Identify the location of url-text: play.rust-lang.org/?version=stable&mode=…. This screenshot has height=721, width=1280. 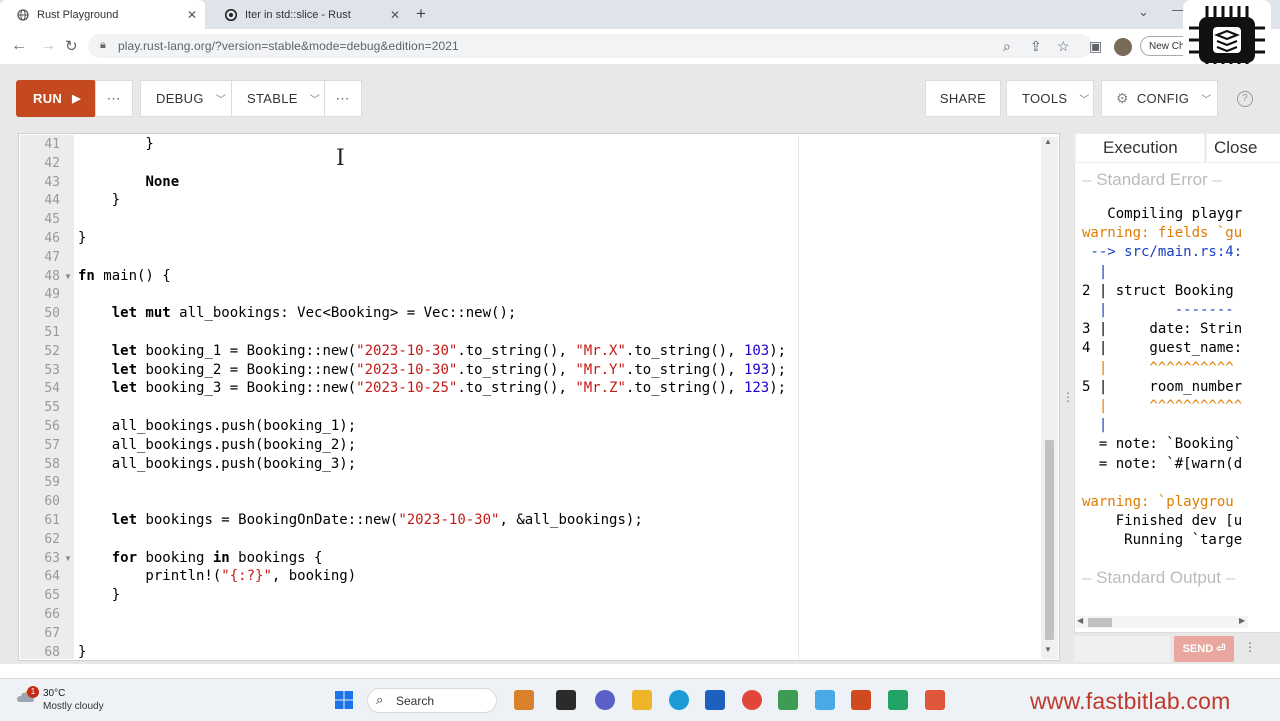
(288, 46).